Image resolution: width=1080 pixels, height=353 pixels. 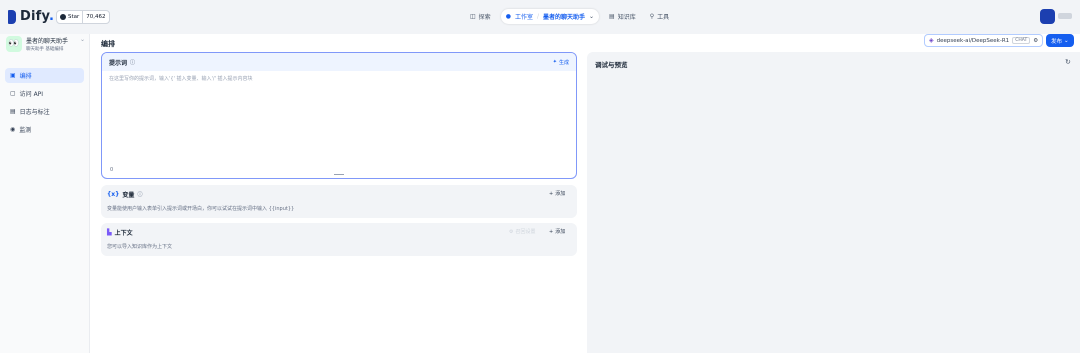 I want to click on nav-tools: ⚲ 工具, so click(x=659, y=16).